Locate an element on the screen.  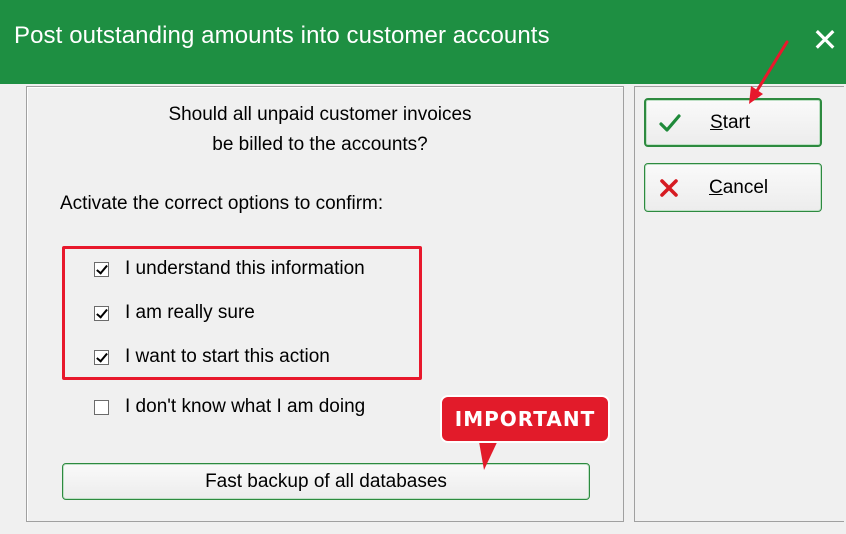
option-understand-label: I understand this information is located at coordinates (245, 268).